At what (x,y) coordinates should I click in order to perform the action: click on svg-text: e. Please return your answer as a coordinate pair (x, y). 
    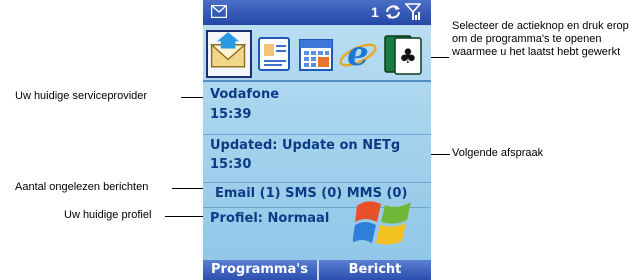
    Looking at the image, I should click on (358, 54).